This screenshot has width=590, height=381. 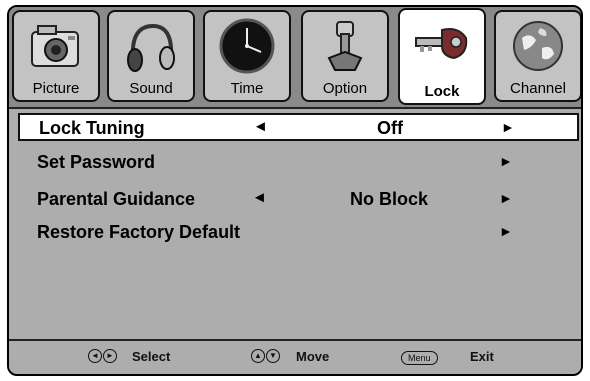 I want to click on tab-time: Time, so click(x=247, y=56).